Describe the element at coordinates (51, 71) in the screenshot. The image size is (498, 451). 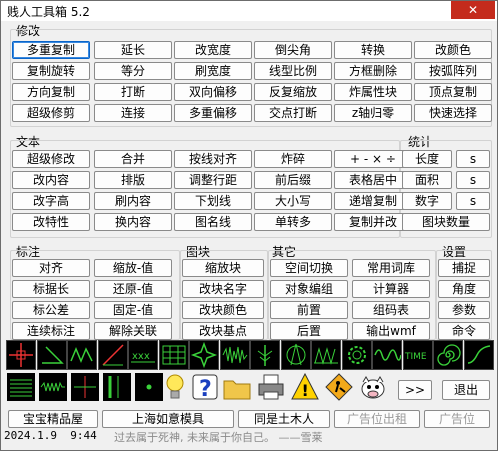
I see `modify-button: 复制旋转` at that location.